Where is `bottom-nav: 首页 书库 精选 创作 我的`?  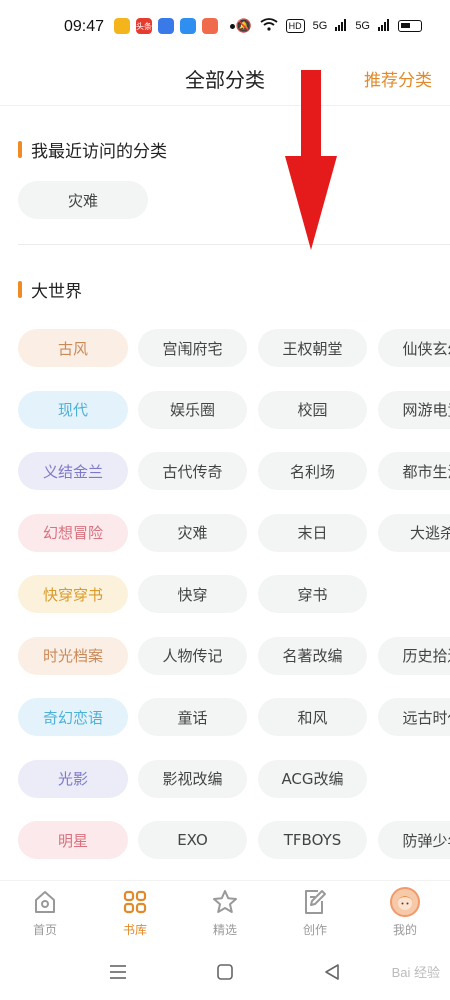
bottom-nav: 首页 书库 精选 创作 我的 is located at coordinates (225, 912).